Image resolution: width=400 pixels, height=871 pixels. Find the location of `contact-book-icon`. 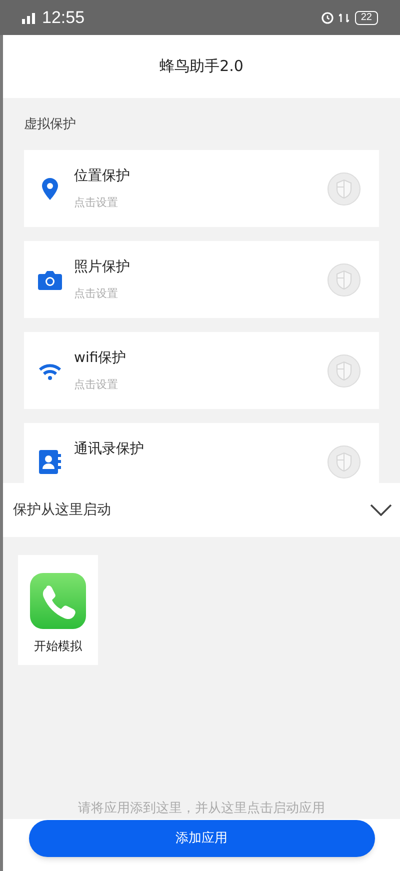

contact-book-icon is located at coordinates (50, 462).